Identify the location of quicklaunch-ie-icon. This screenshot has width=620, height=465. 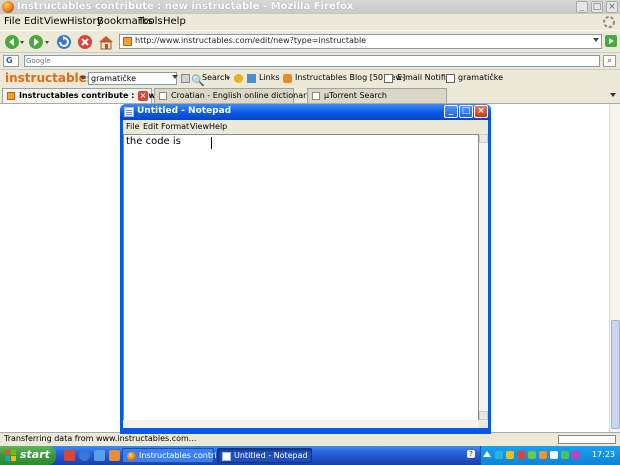
(84, 455).